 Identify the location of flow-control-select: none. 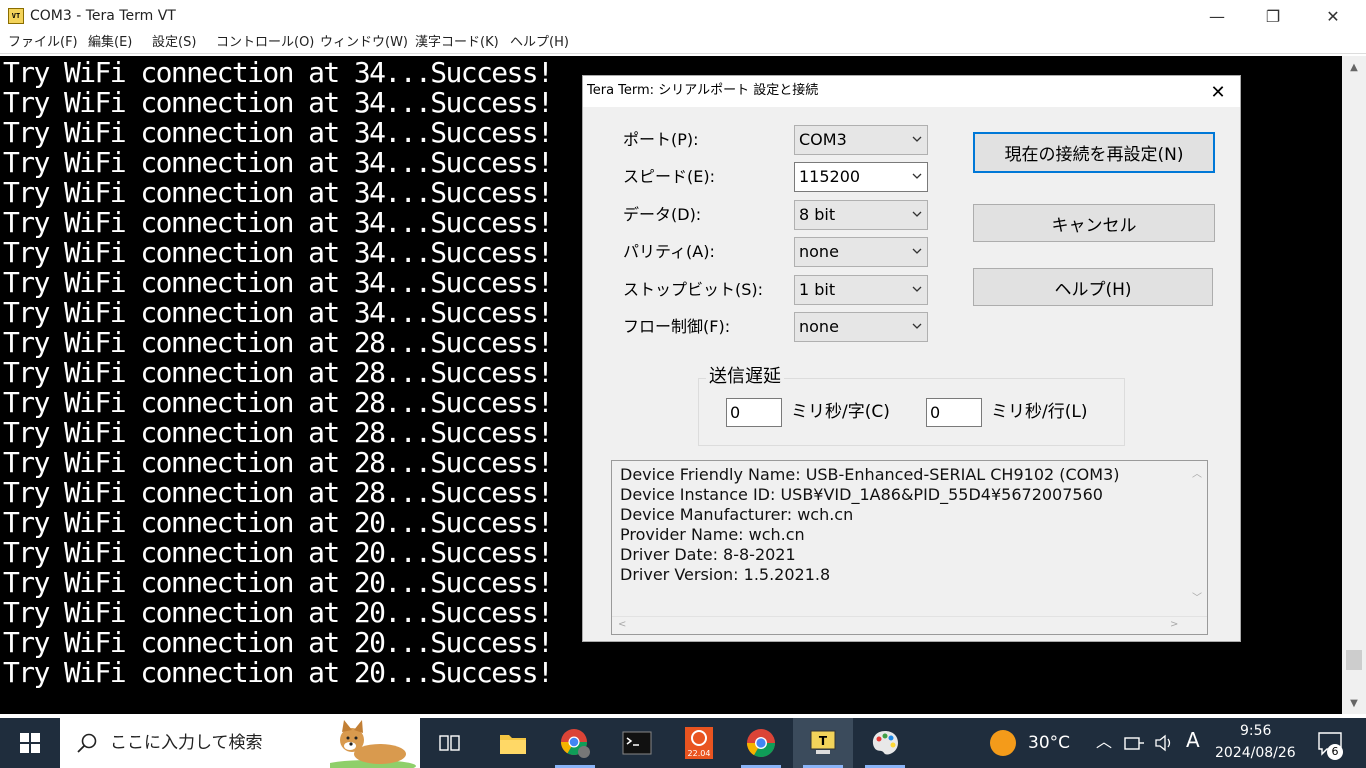
(861, 327).